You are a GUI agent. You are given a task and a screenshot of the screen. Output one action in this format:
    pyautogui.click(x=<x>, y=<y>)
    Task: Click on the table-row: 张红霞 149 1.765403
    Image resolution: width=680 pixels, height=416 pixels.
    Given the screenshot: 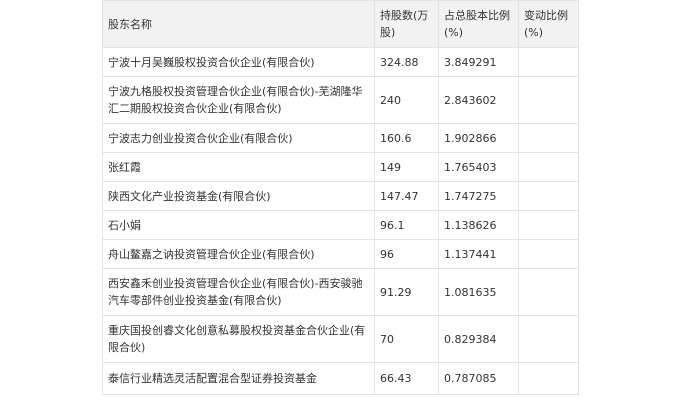 What is the action you would take?
    pyautogui.click(x=340, y=167)
    